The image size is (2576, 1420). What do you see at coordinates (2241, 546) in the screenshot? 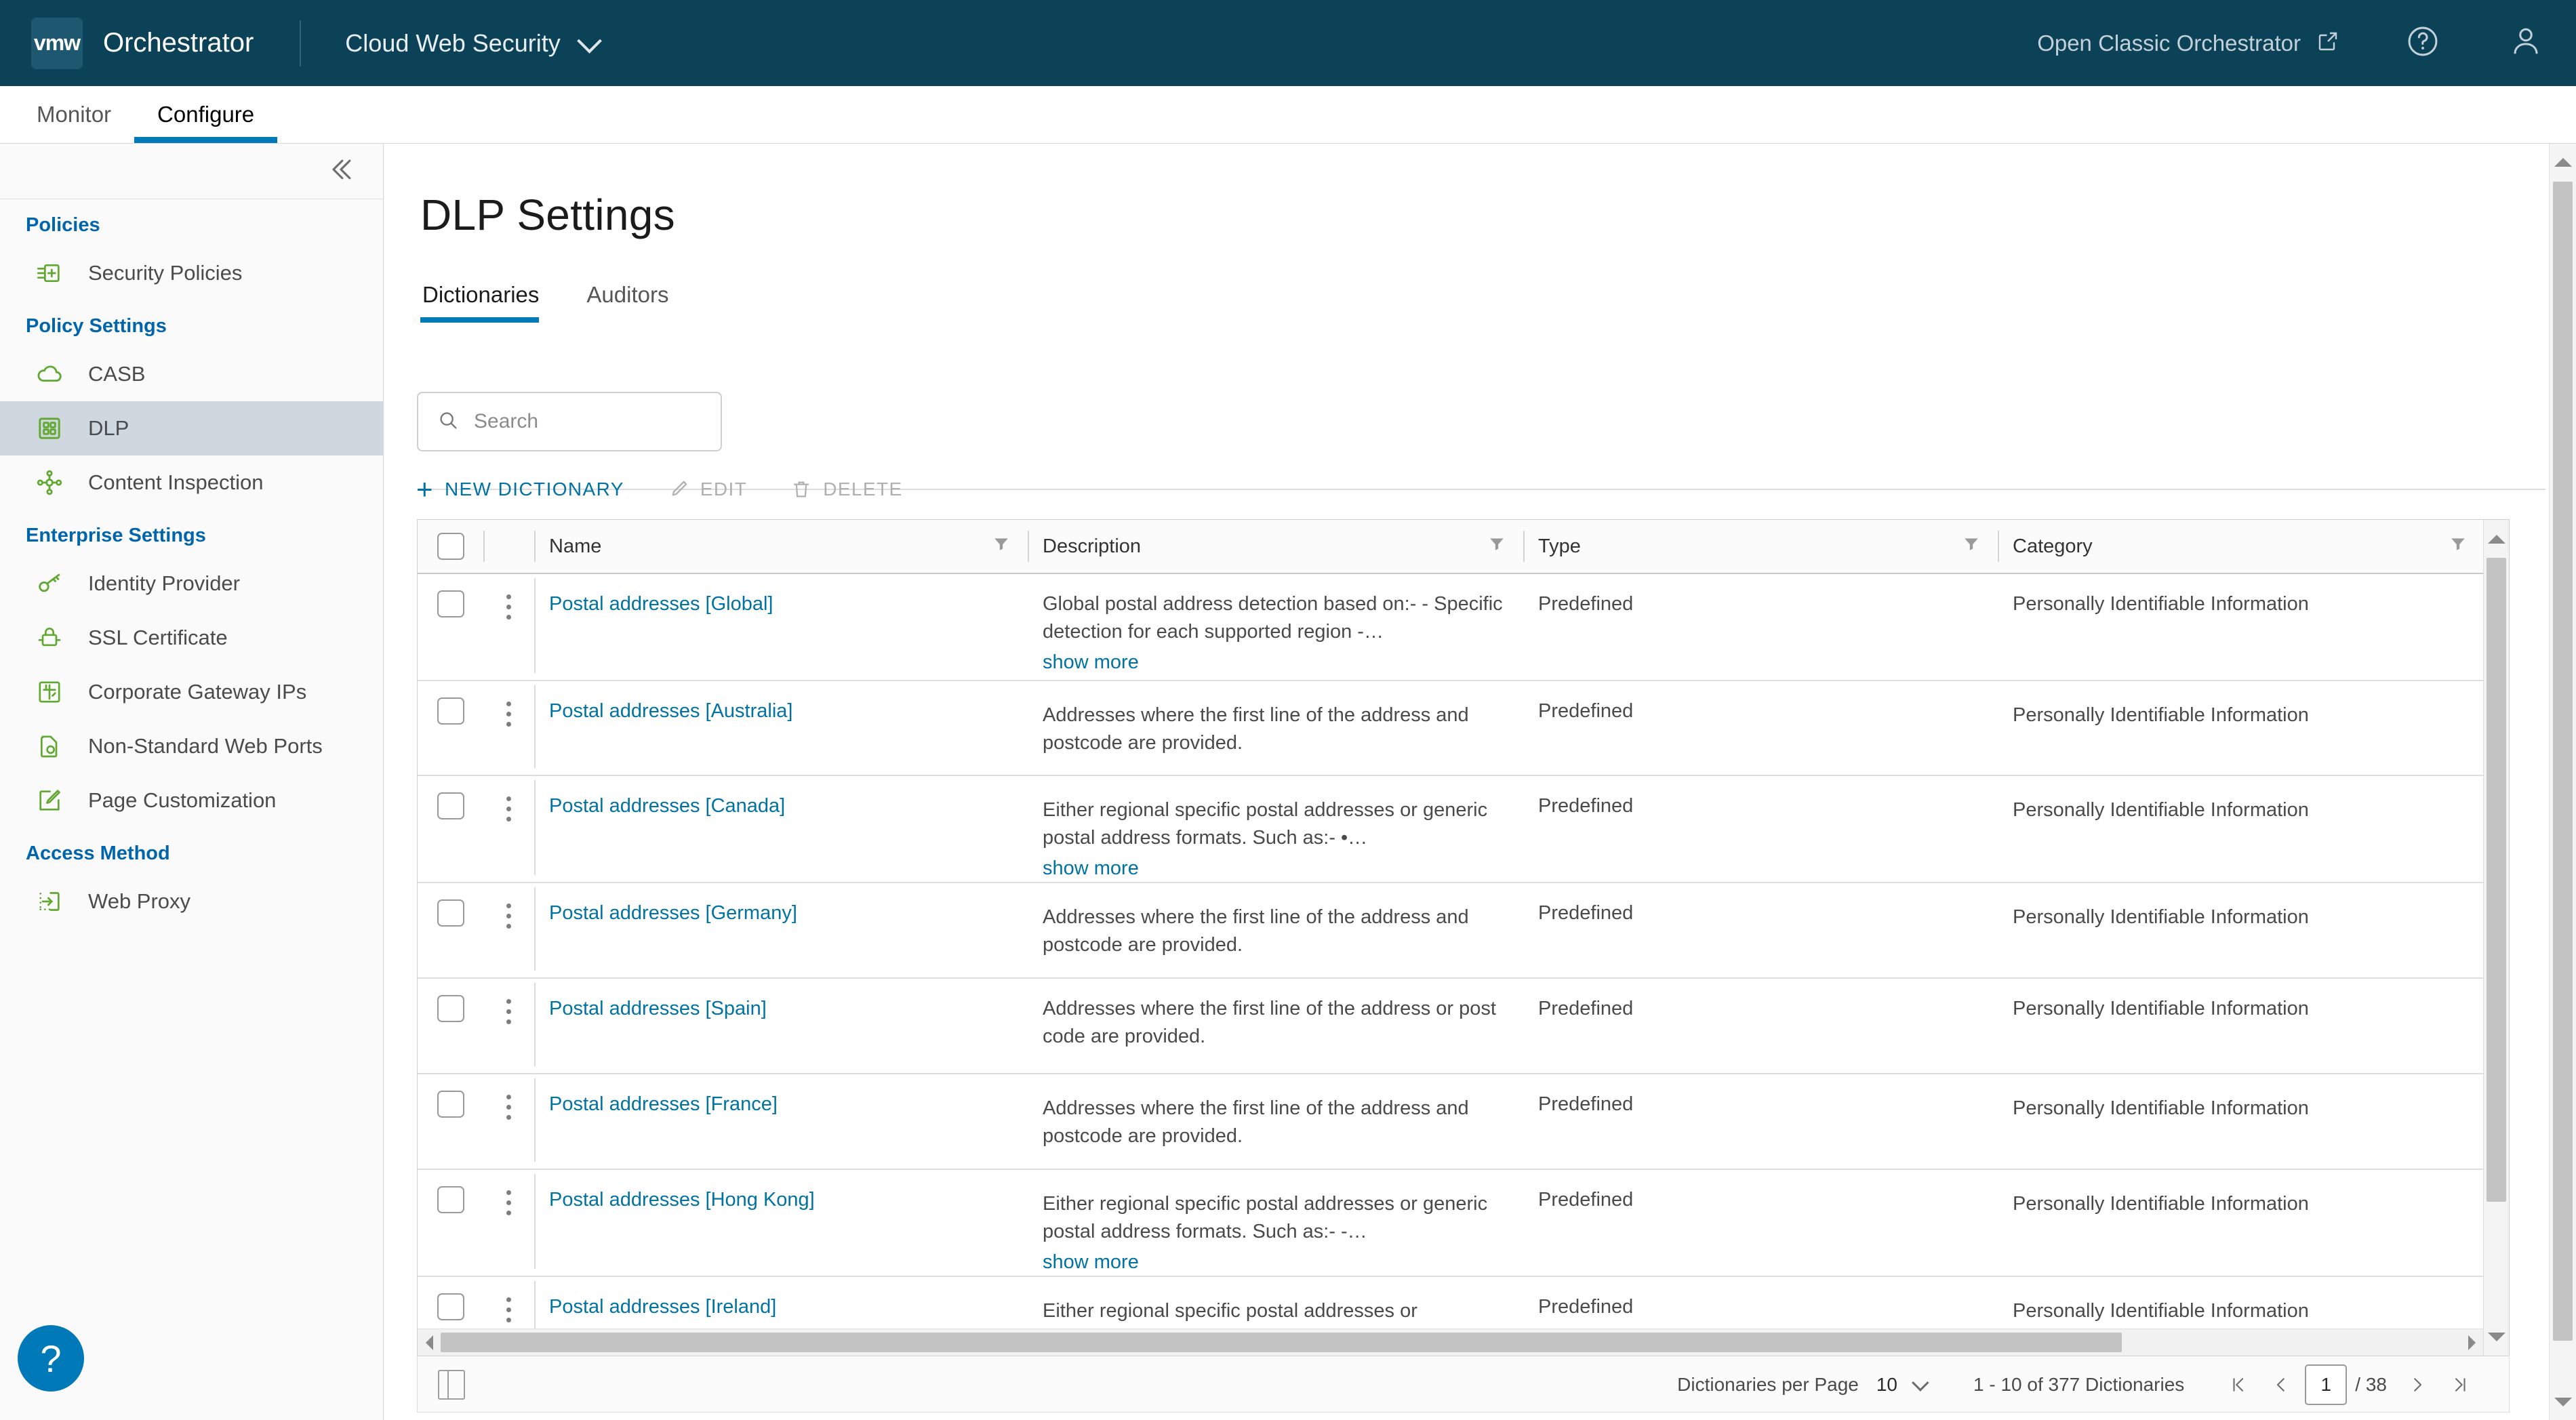
I see `column-header-category: Category` at bounding box center [2241, 546].